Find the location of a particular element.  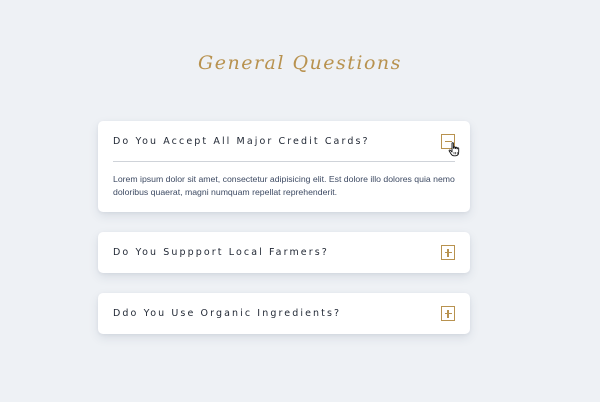

page-title: General Questions is located at coordinates (300, 63).